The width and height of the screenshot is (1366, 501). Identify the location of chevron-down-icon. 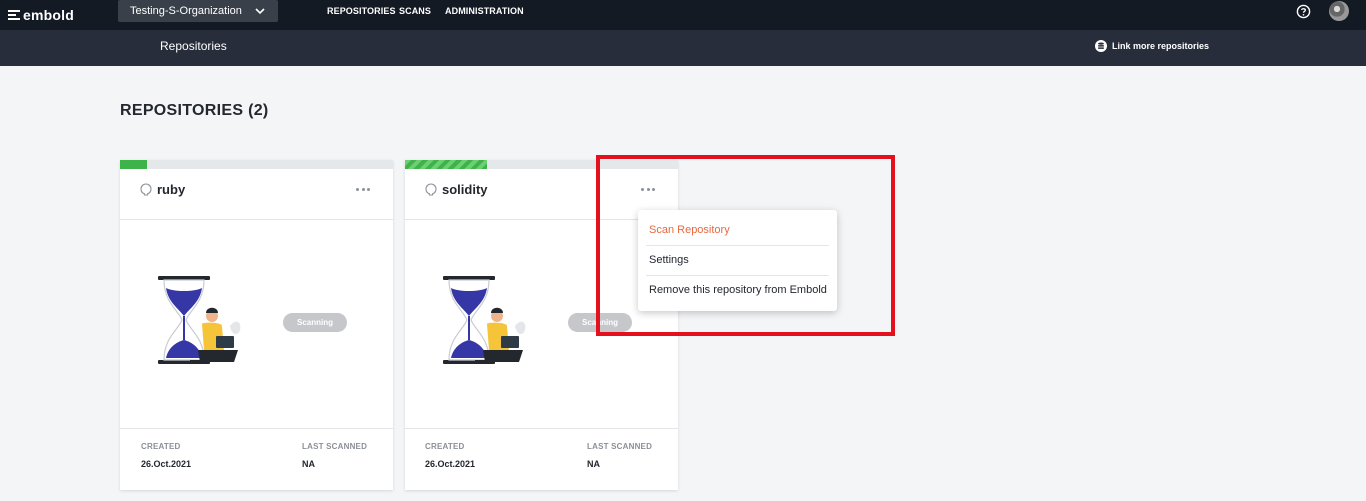
(260, 11).